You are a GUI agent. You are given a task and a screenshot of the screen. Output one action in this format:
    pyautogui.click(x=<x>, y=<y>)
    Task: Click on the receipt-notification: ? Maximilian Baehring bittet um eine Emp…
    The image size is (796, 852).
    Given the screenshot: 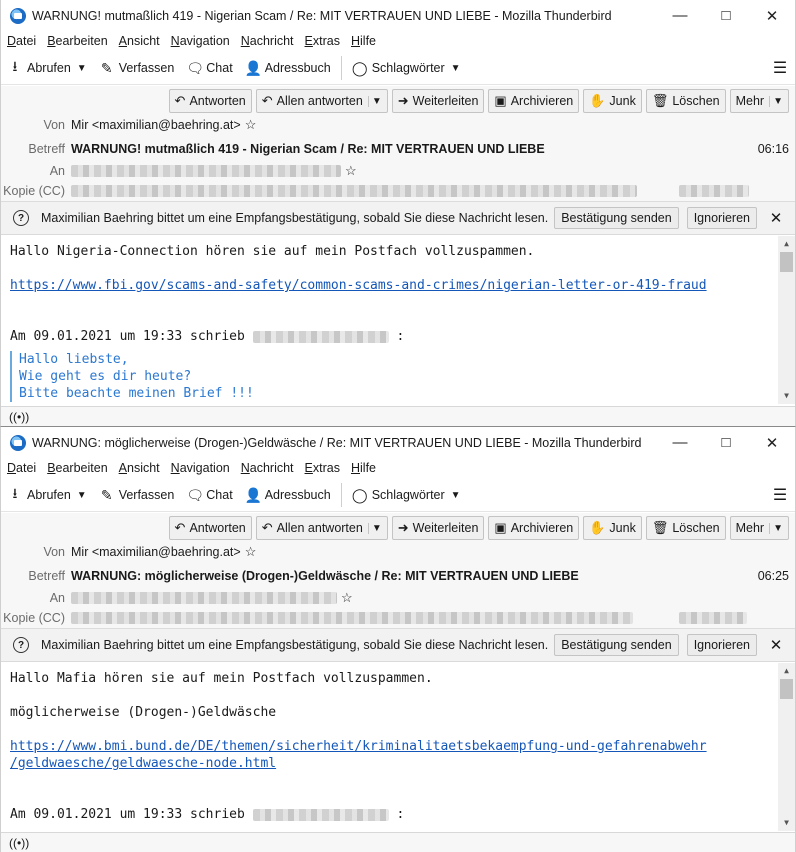 What is the action you would take?
    pyautogui.click(x=398, y=645)
    